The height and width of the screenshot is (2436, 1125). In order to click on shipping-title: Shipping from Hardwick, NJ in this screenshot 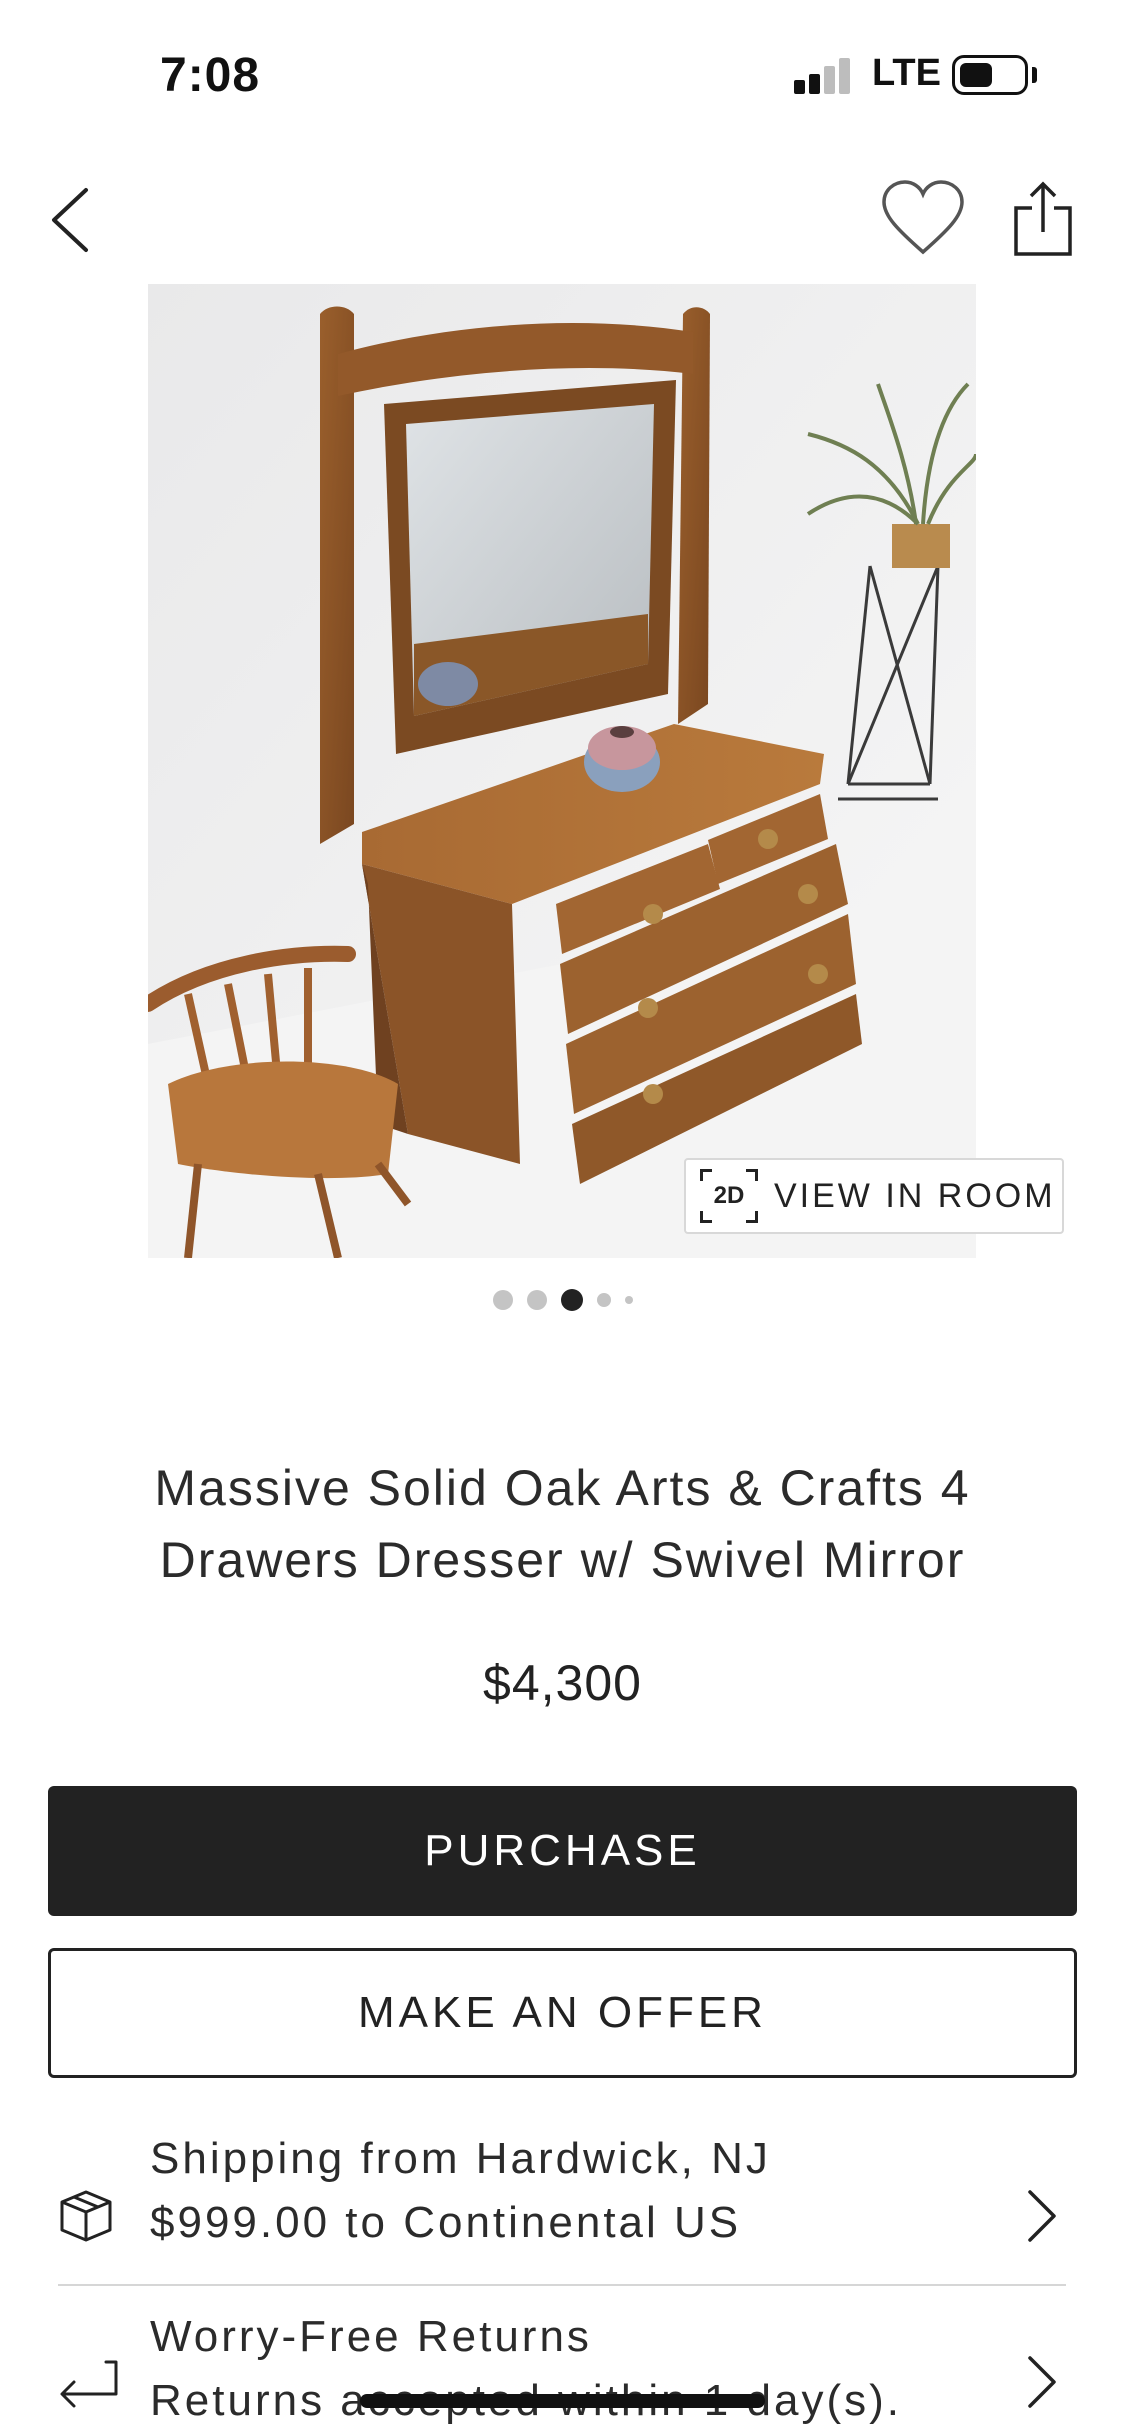, I will do `click(460, 2158)`.